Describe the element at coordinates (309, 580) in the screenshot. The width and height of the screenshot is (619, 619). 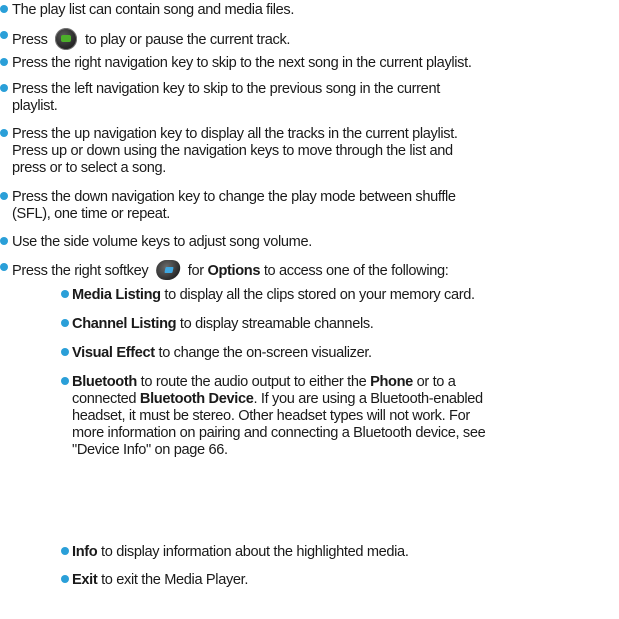
I see `option-item: Exit to exit the Media Player.` at that location.